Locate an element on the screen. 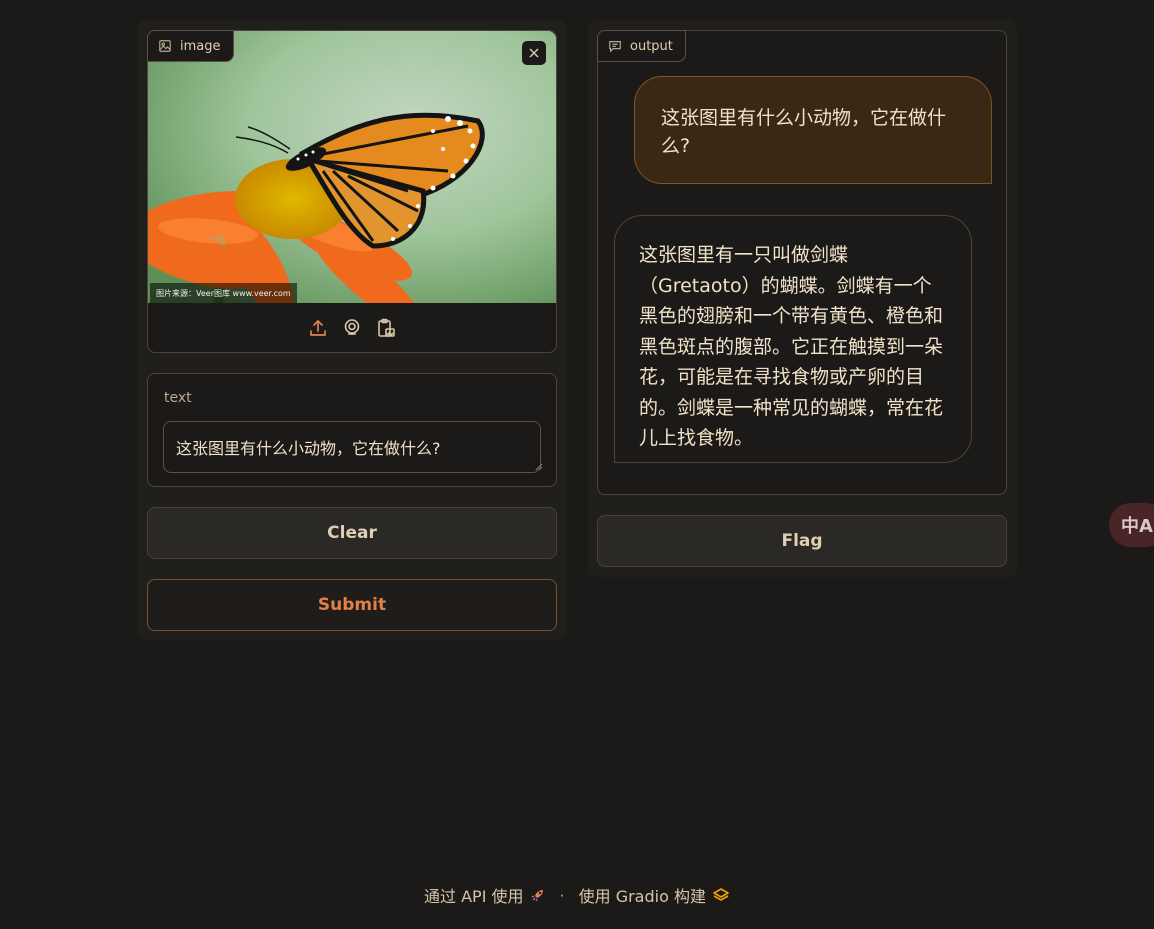 Image resolution: width=1154 pixels, height=929 pixels. image-label: image is located at coordinates (200, 46).